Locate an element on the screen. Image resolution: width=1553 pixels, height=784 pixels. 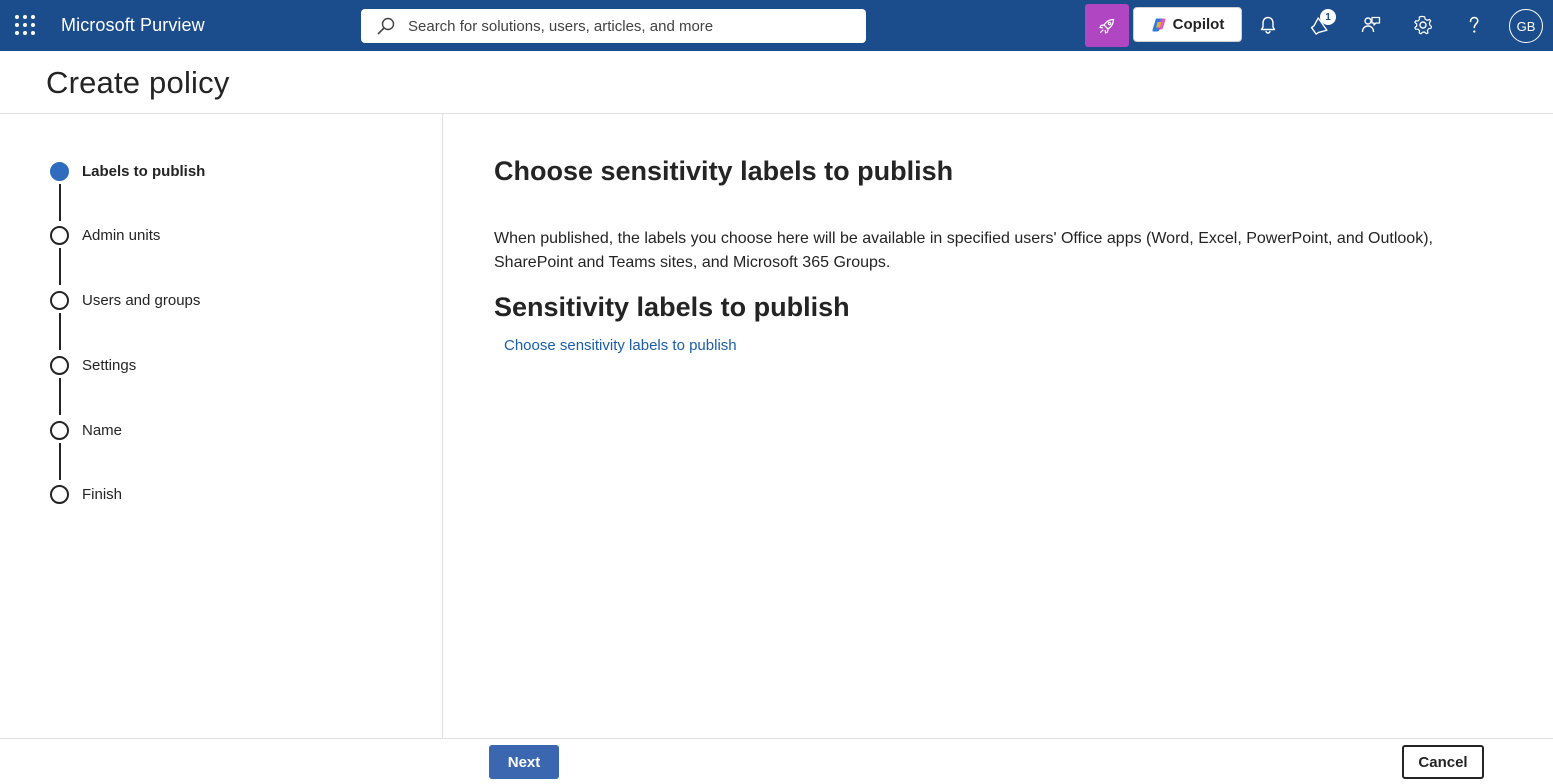
step-label: Admin units is located at coordinates (121, 235).